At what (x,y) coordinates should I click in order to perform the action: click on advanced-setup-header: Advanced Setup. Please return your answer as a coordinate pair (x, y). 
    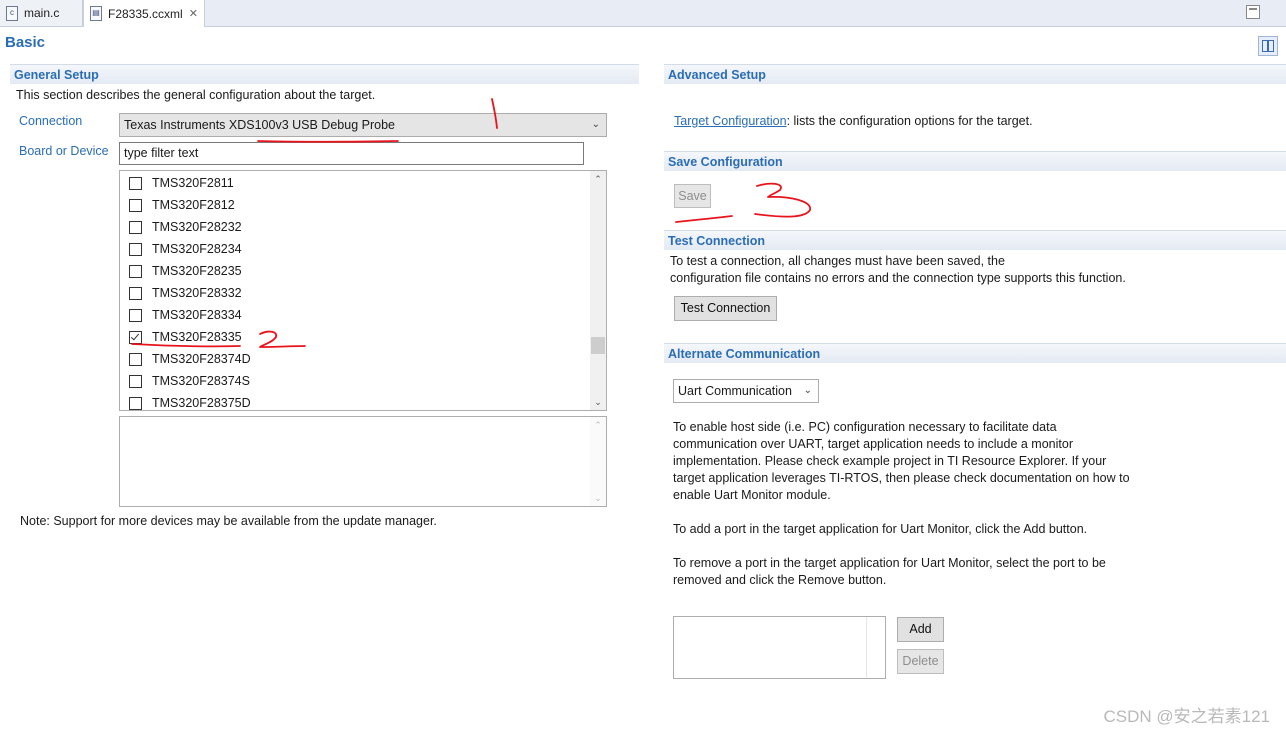
    Looking at the image, I should click on (975, 74).